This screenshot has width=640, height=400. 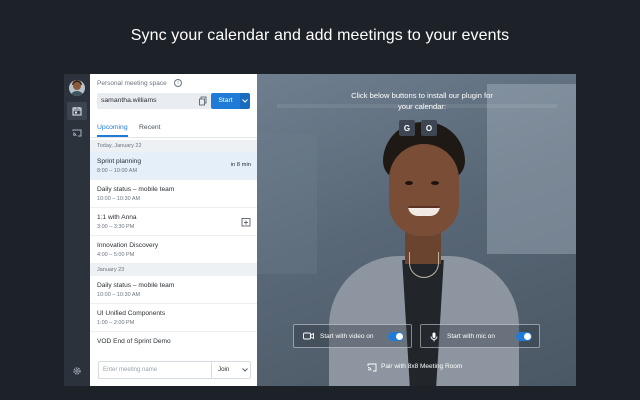 What do you see at coordinates (134, 341) in the screenshot?
I see `event-title: VOD End of Sprint Demo` at bounding box center [134, 341].